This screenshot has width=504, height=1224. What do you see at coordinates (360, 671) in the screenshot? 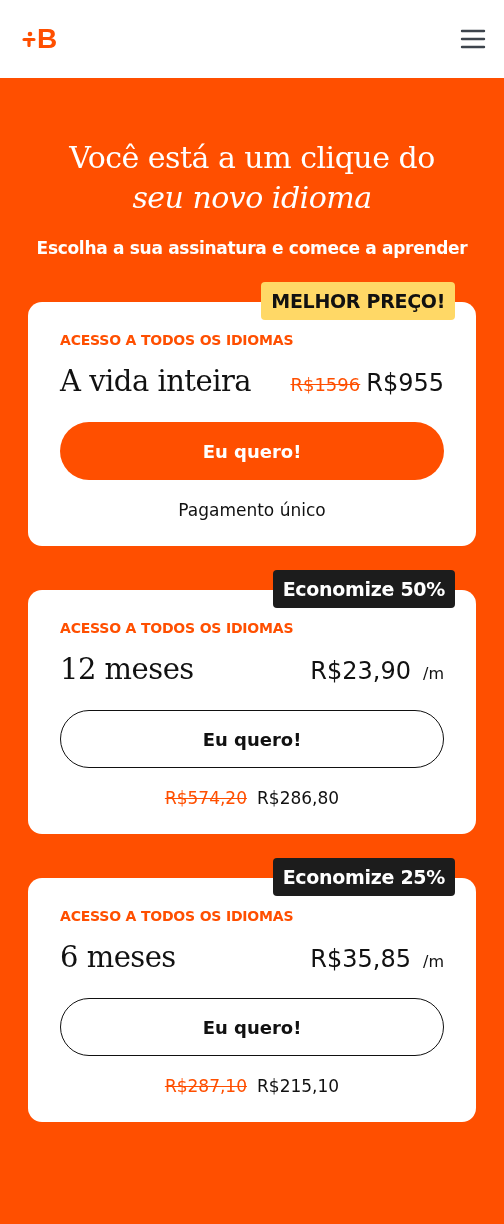
I see `plan-price: R$23,90` at bounding box center [360, 671].